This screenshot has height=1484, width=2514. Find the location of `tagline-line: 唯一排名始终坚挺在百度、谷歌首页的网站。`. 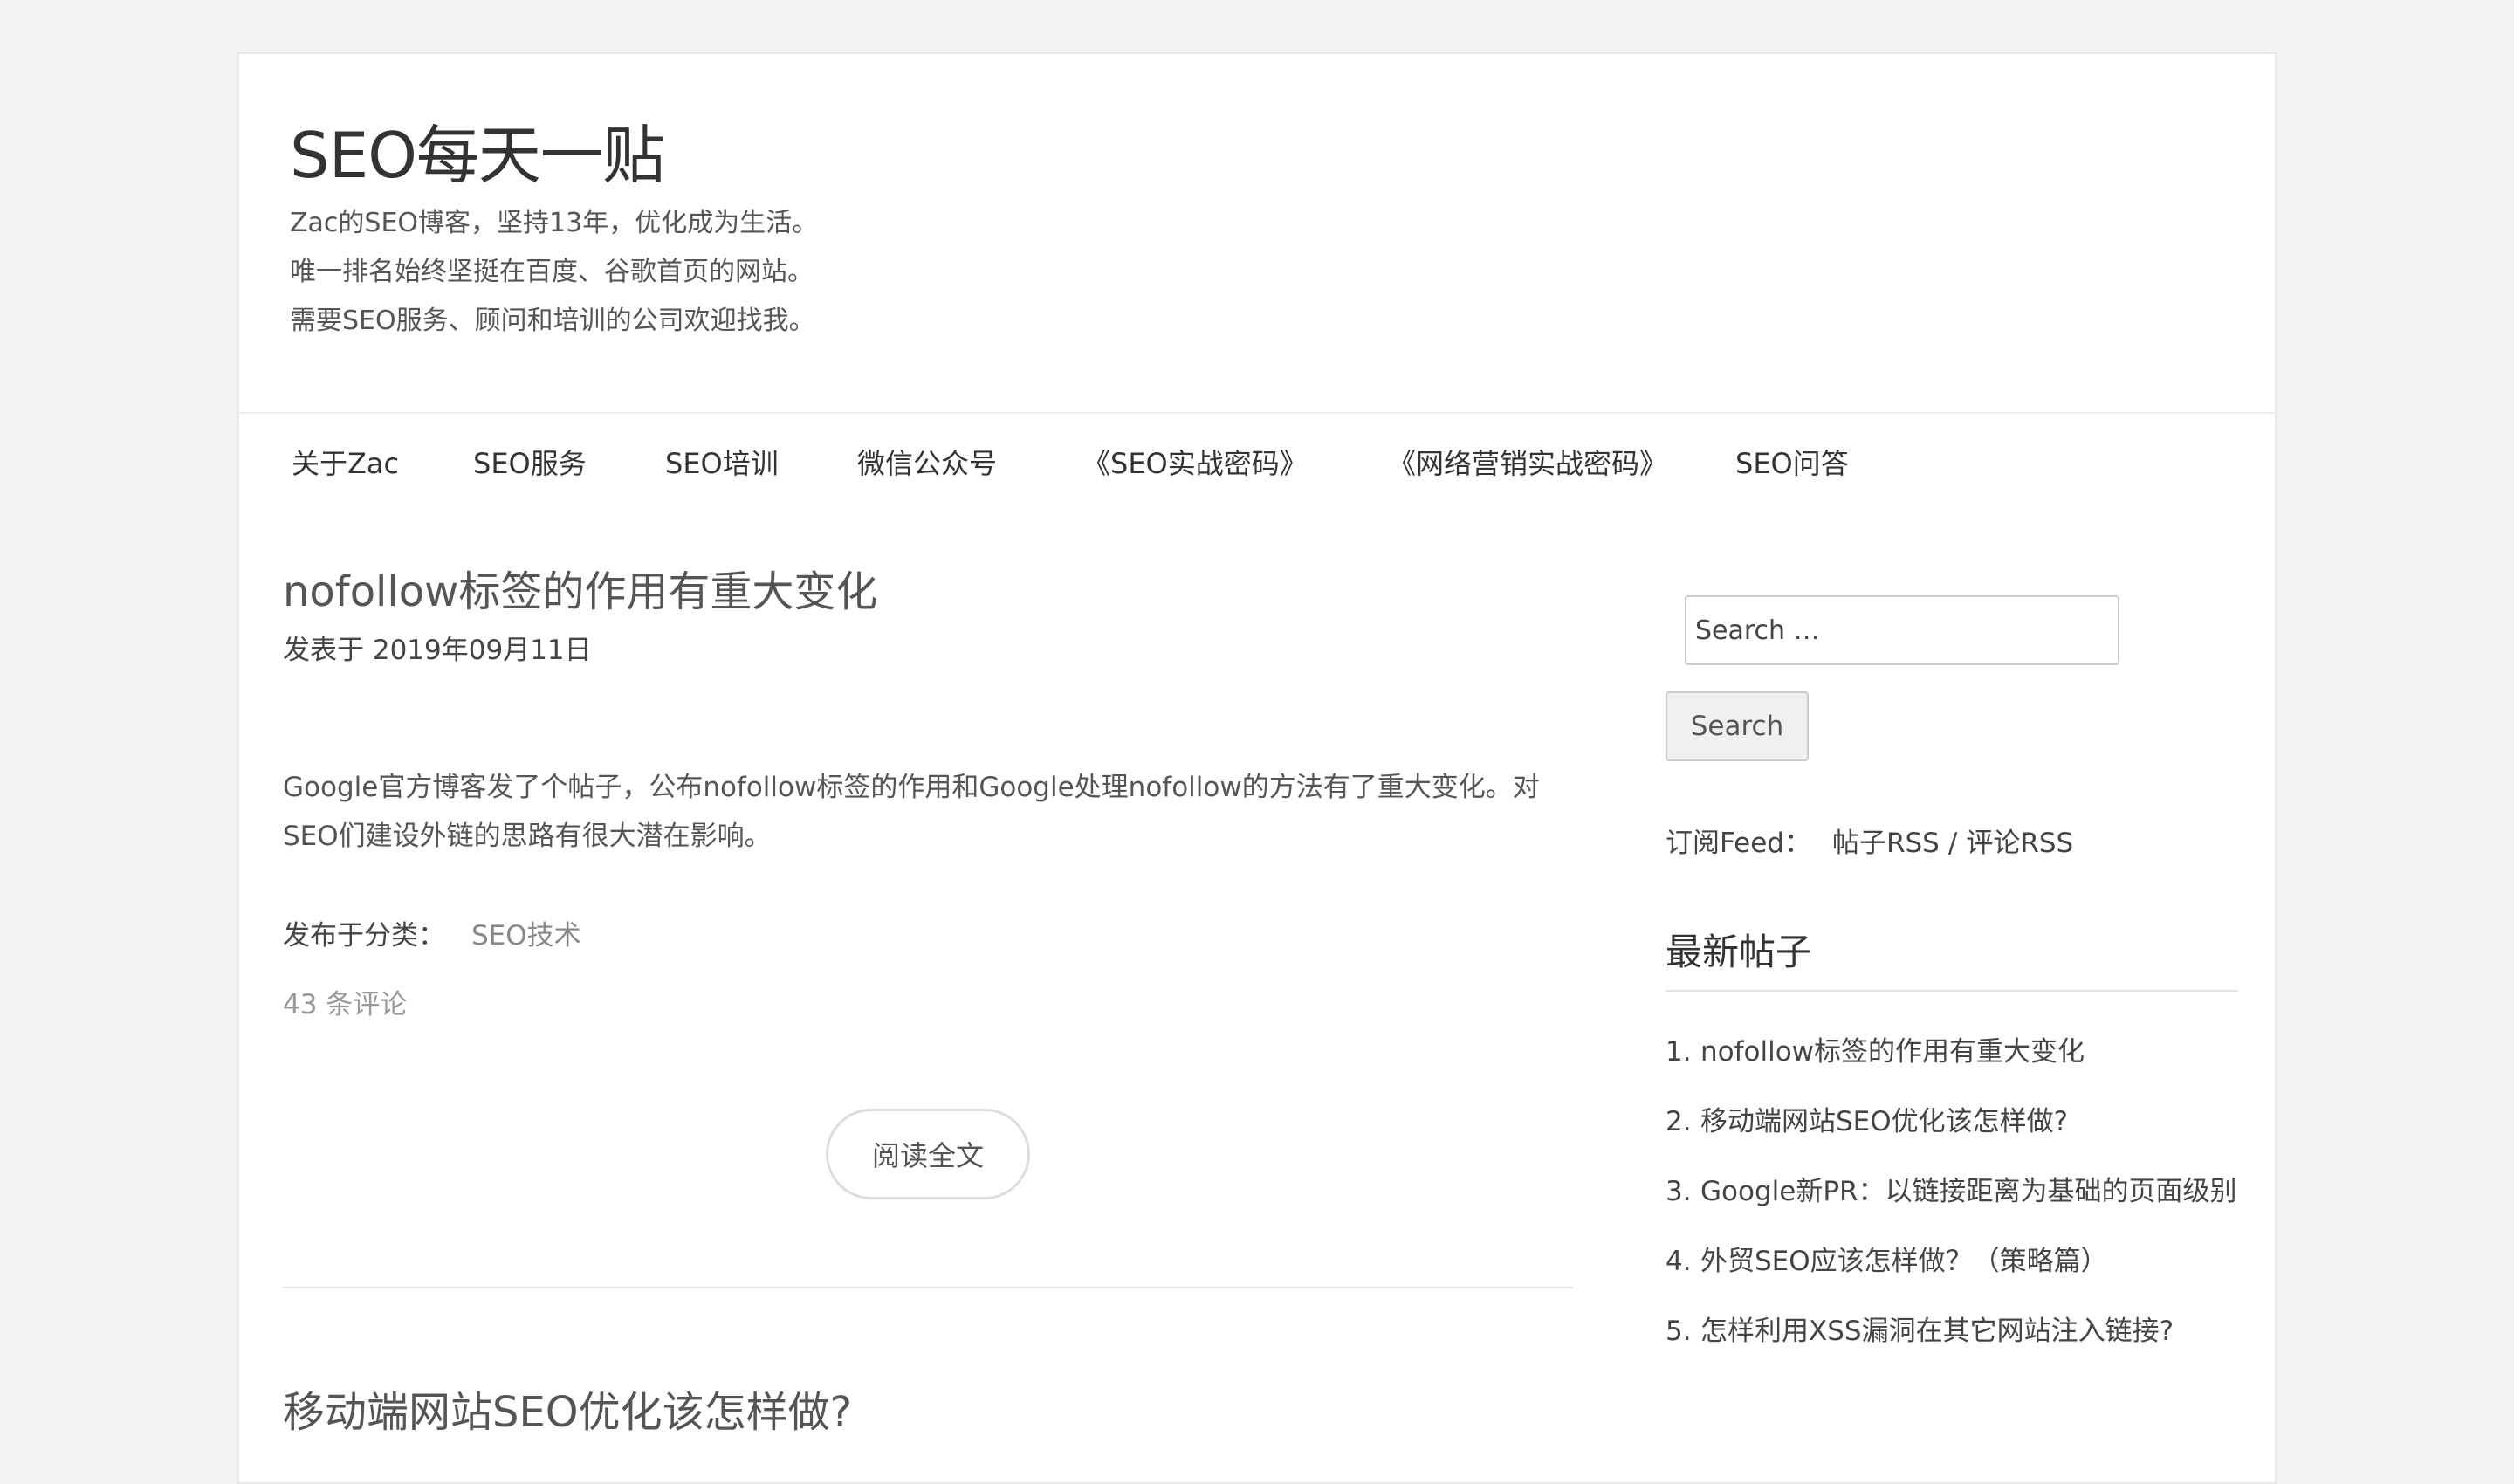

tagline-line: 唯一排名始终坚挺在百度、谷歌首页的网站。 is located at coordinates (552, 272).